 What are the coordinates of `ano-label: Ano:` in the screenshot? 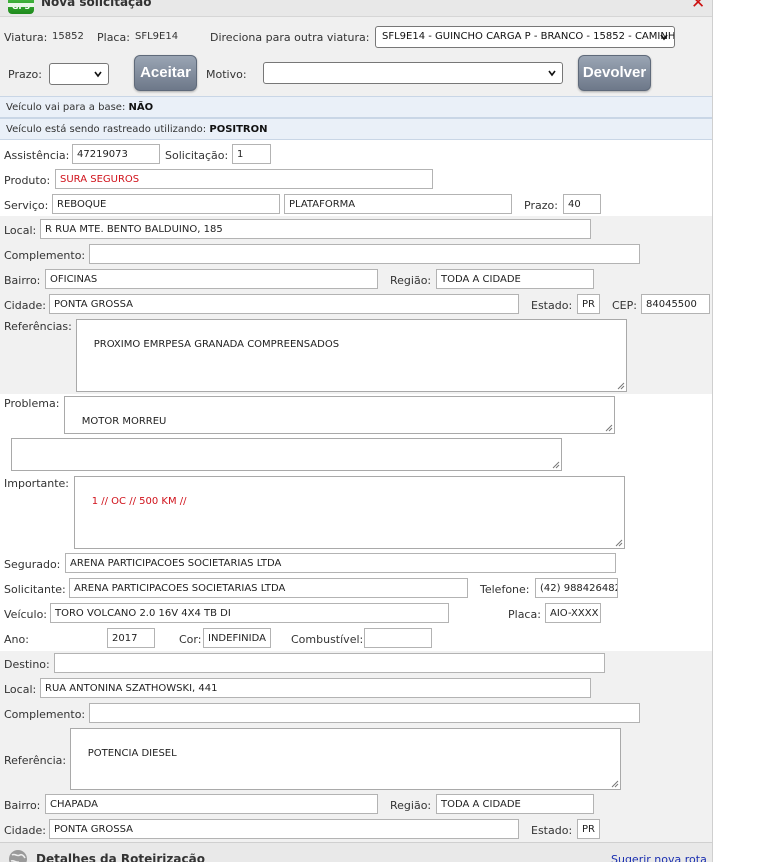 It's located at (16, 639).